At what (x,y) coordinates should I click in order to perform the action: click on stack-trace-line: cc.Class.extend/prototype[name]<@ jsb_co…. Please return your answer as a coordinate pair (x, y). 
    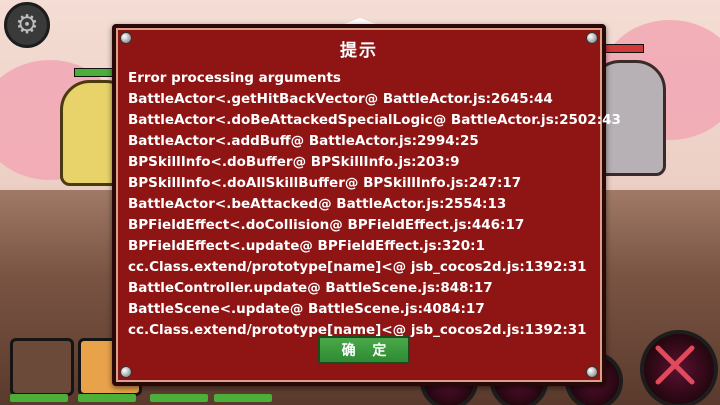
    Looking at the image, I should click on (357, 267).